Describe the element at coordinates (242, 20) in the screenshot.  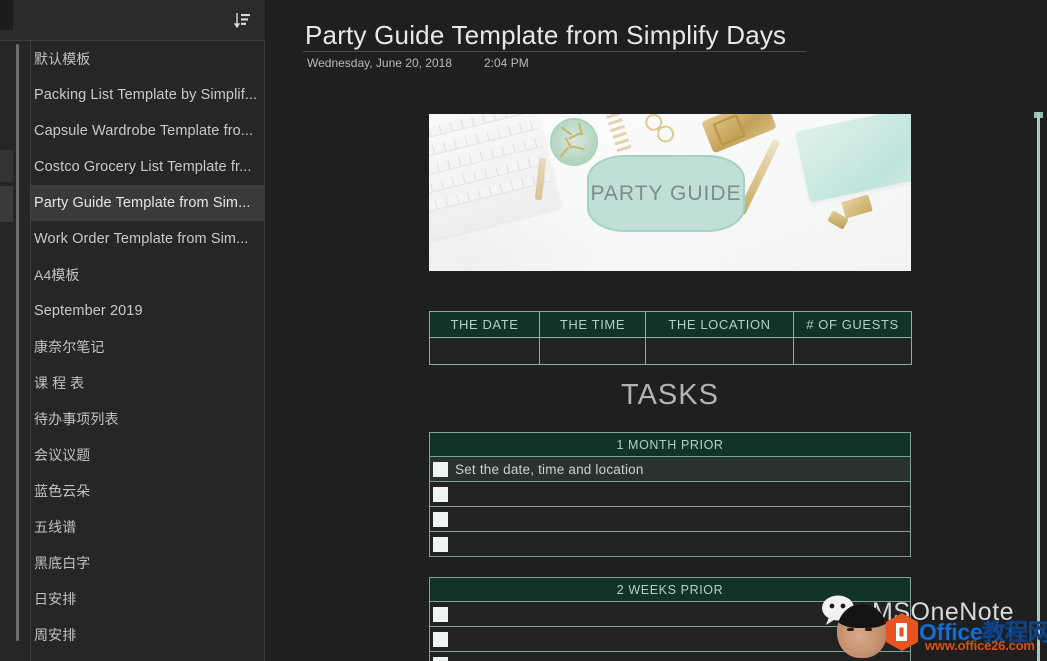
I see `sort-descending-icon` at that location.